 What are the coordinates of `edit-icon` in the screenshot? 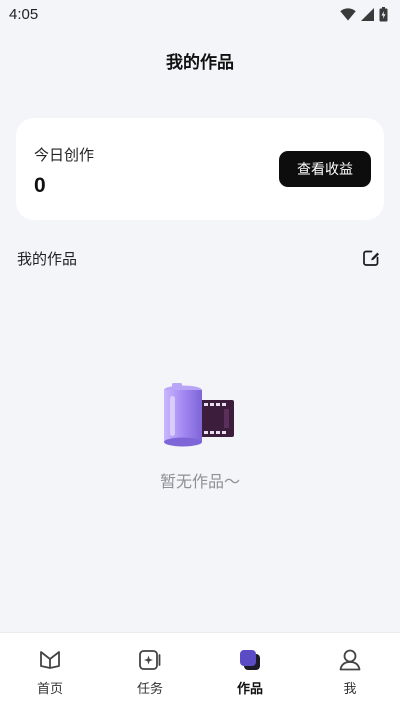 It's located at (371, 258).